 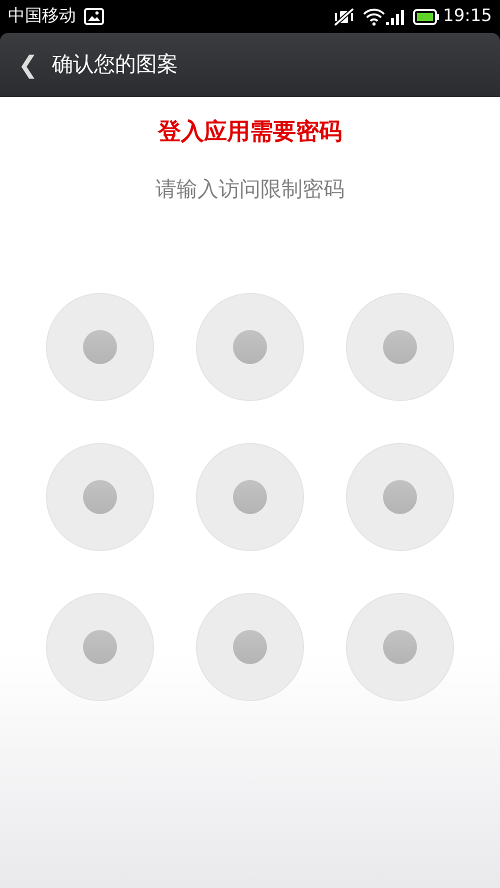 What do you see at coordinates (344, 17) in the screenshot?
I see `vibrate-muted-icon` at bounding box center [344, 17].